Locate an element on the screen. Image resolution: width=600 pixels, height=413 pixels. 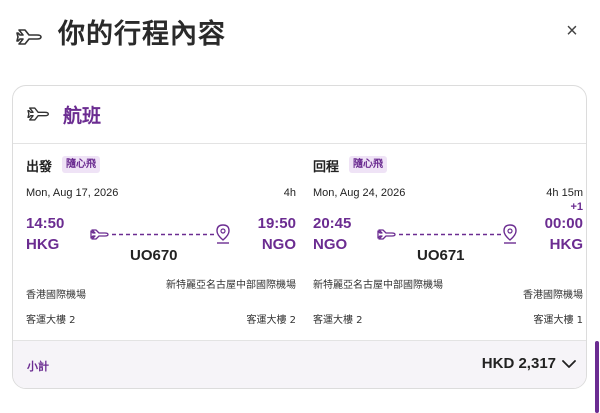
leg-date: Mon, Aug 17, 2026 is located at coordinates (72, 193).